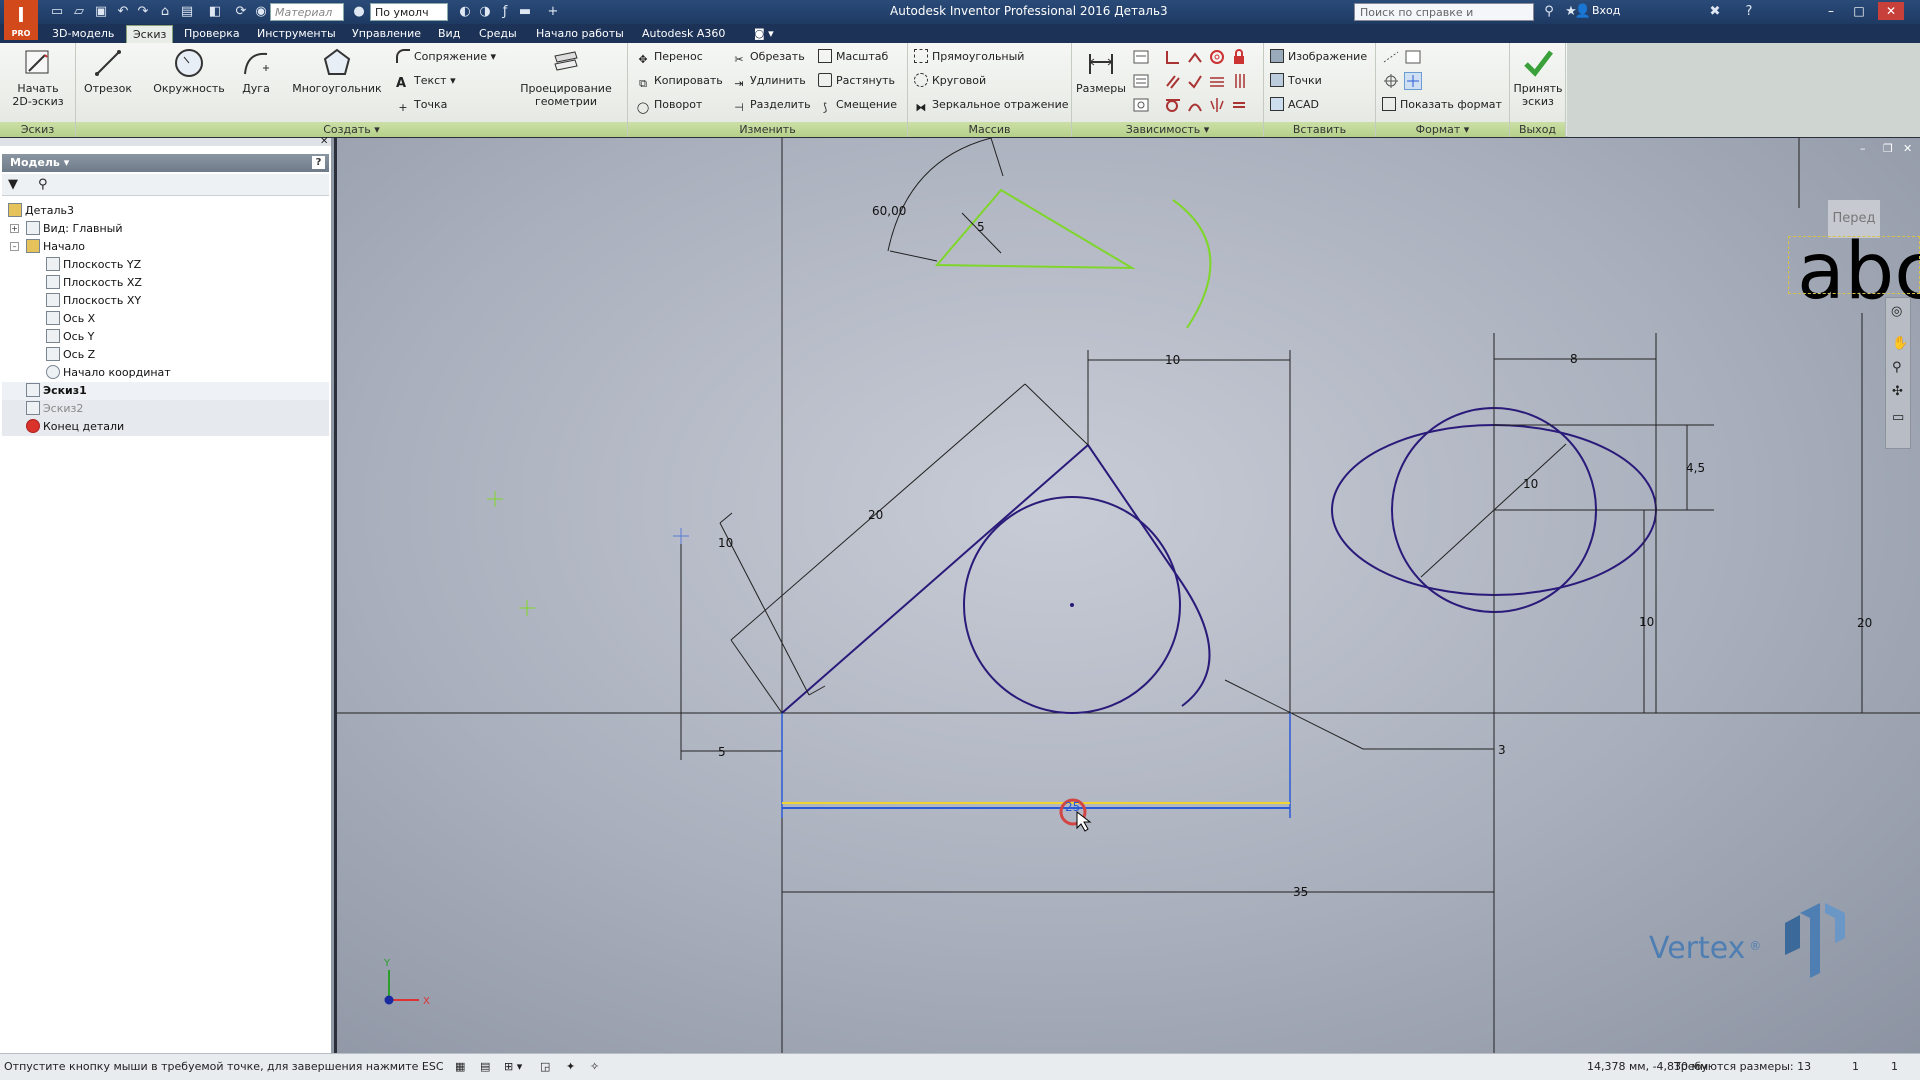 This screenshot has width=1920, height=1080. Describe the element at coordinates (150, 34) in the screenshot. I see `tab-sketch: Эскиз` at that location.